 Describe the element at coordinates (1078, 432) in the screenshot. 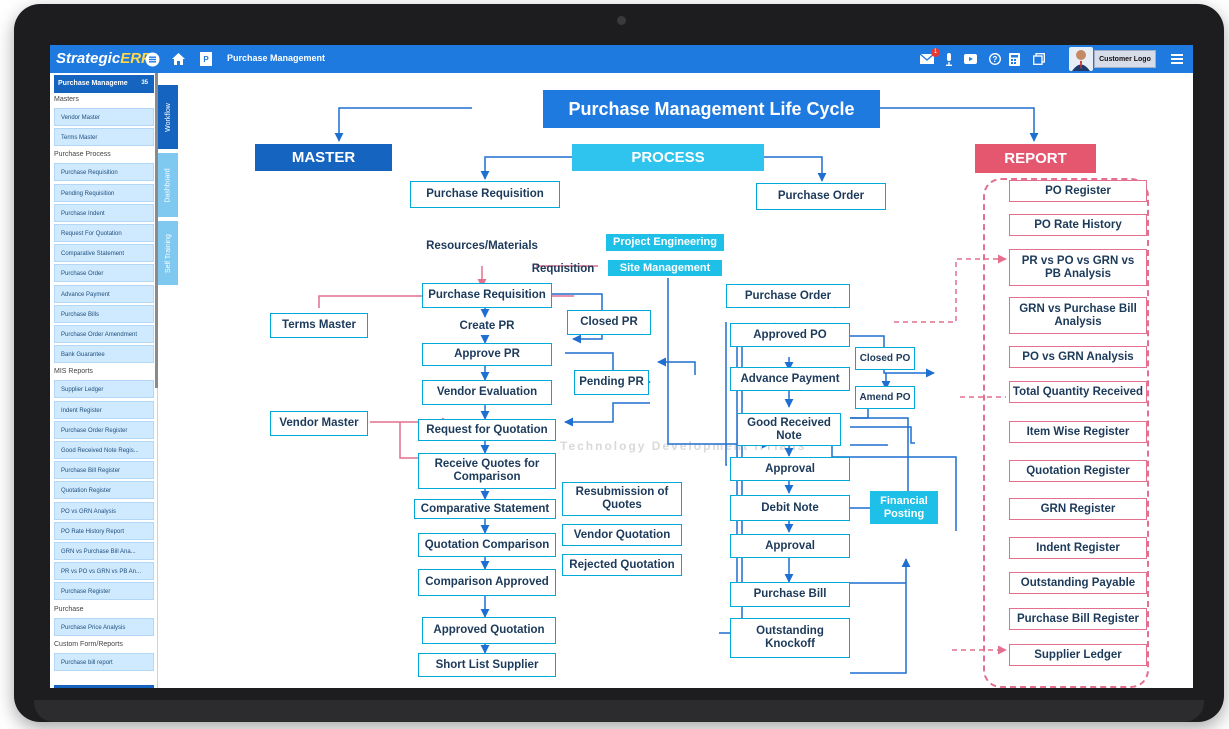

I see `report-item: Item Wise Register` at that location.